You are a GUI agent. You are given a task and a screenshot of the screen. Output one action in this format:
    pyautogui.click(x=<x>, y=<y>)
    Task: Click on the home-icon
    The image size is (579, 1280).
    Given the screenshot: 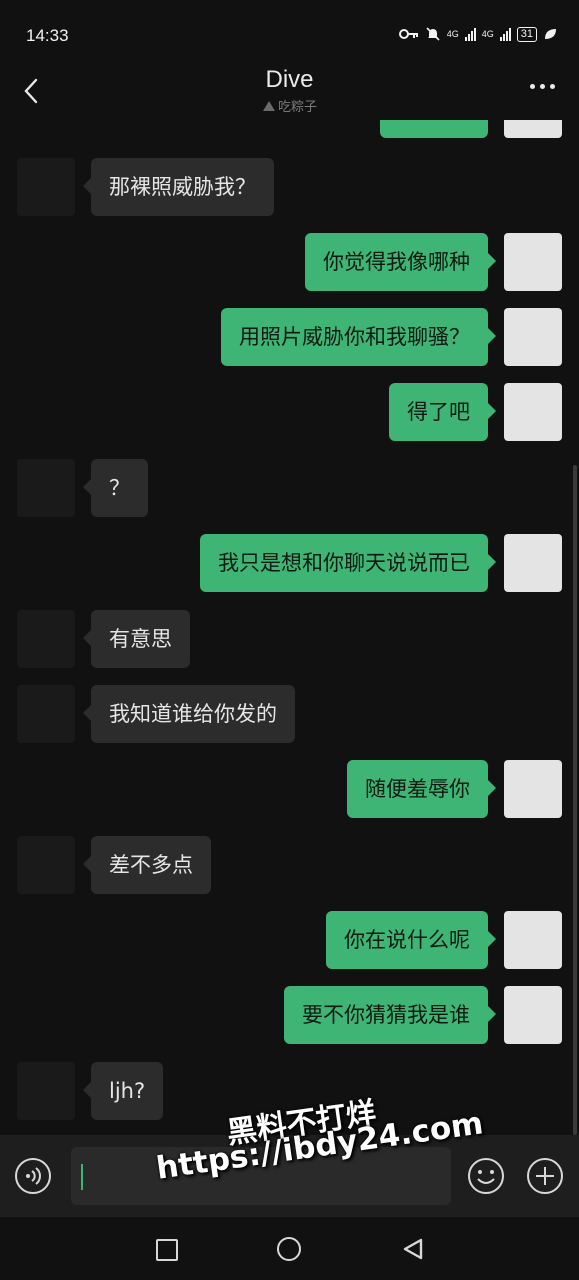 What is the action you would take?
    pyautogui.click(x=289, y=1249)
    